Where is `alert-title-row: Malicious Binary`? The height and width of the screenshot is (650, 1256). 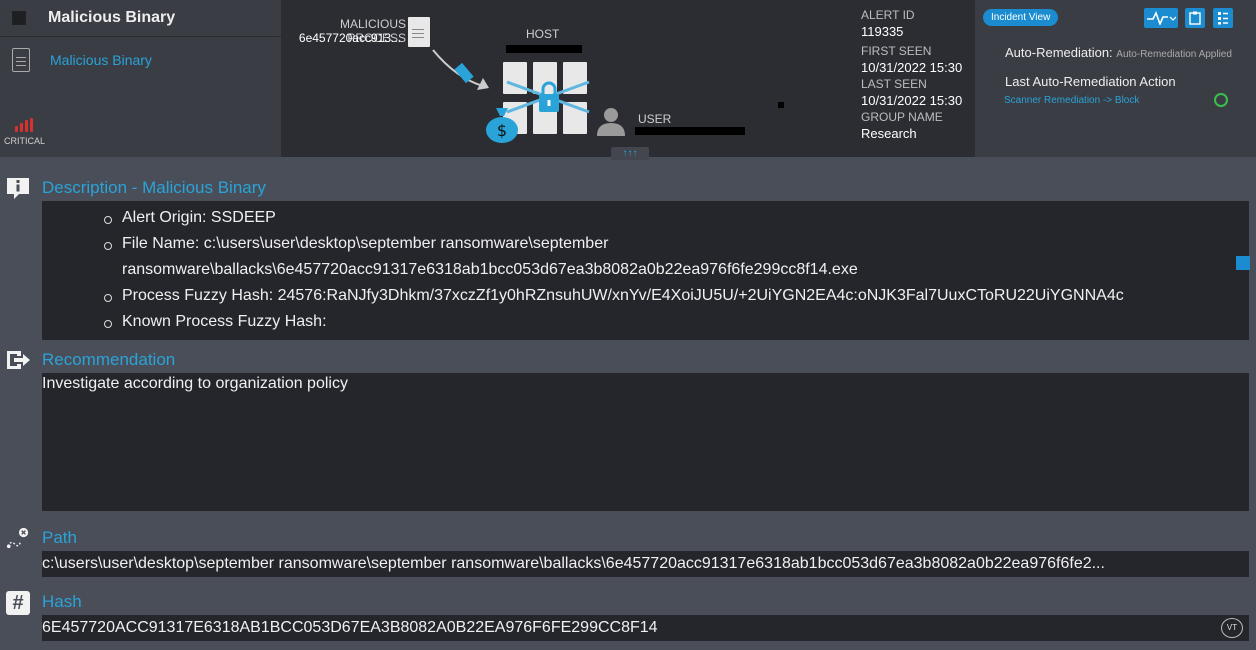
alert-title-row: Malicious Binary is located at coordinates (140, 18).